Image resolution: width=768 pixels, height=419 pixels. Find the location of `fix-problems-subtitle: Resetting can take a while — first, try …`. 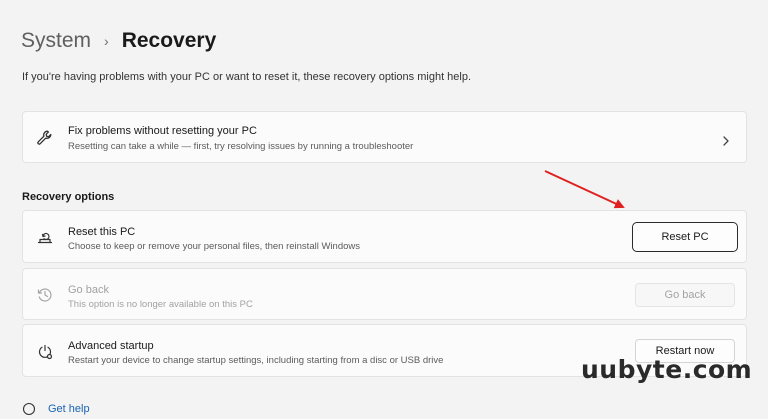

fix-problems-subtitle: Resetting can take a while — first, try … is located at coordinates (241, 146).